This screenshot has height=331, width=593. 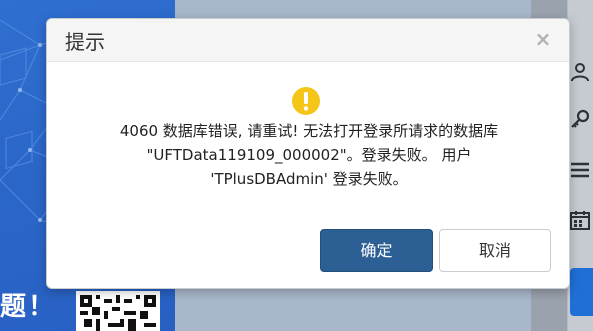 I want to click on confirm-button: 确定, so click(x=376, y=250).